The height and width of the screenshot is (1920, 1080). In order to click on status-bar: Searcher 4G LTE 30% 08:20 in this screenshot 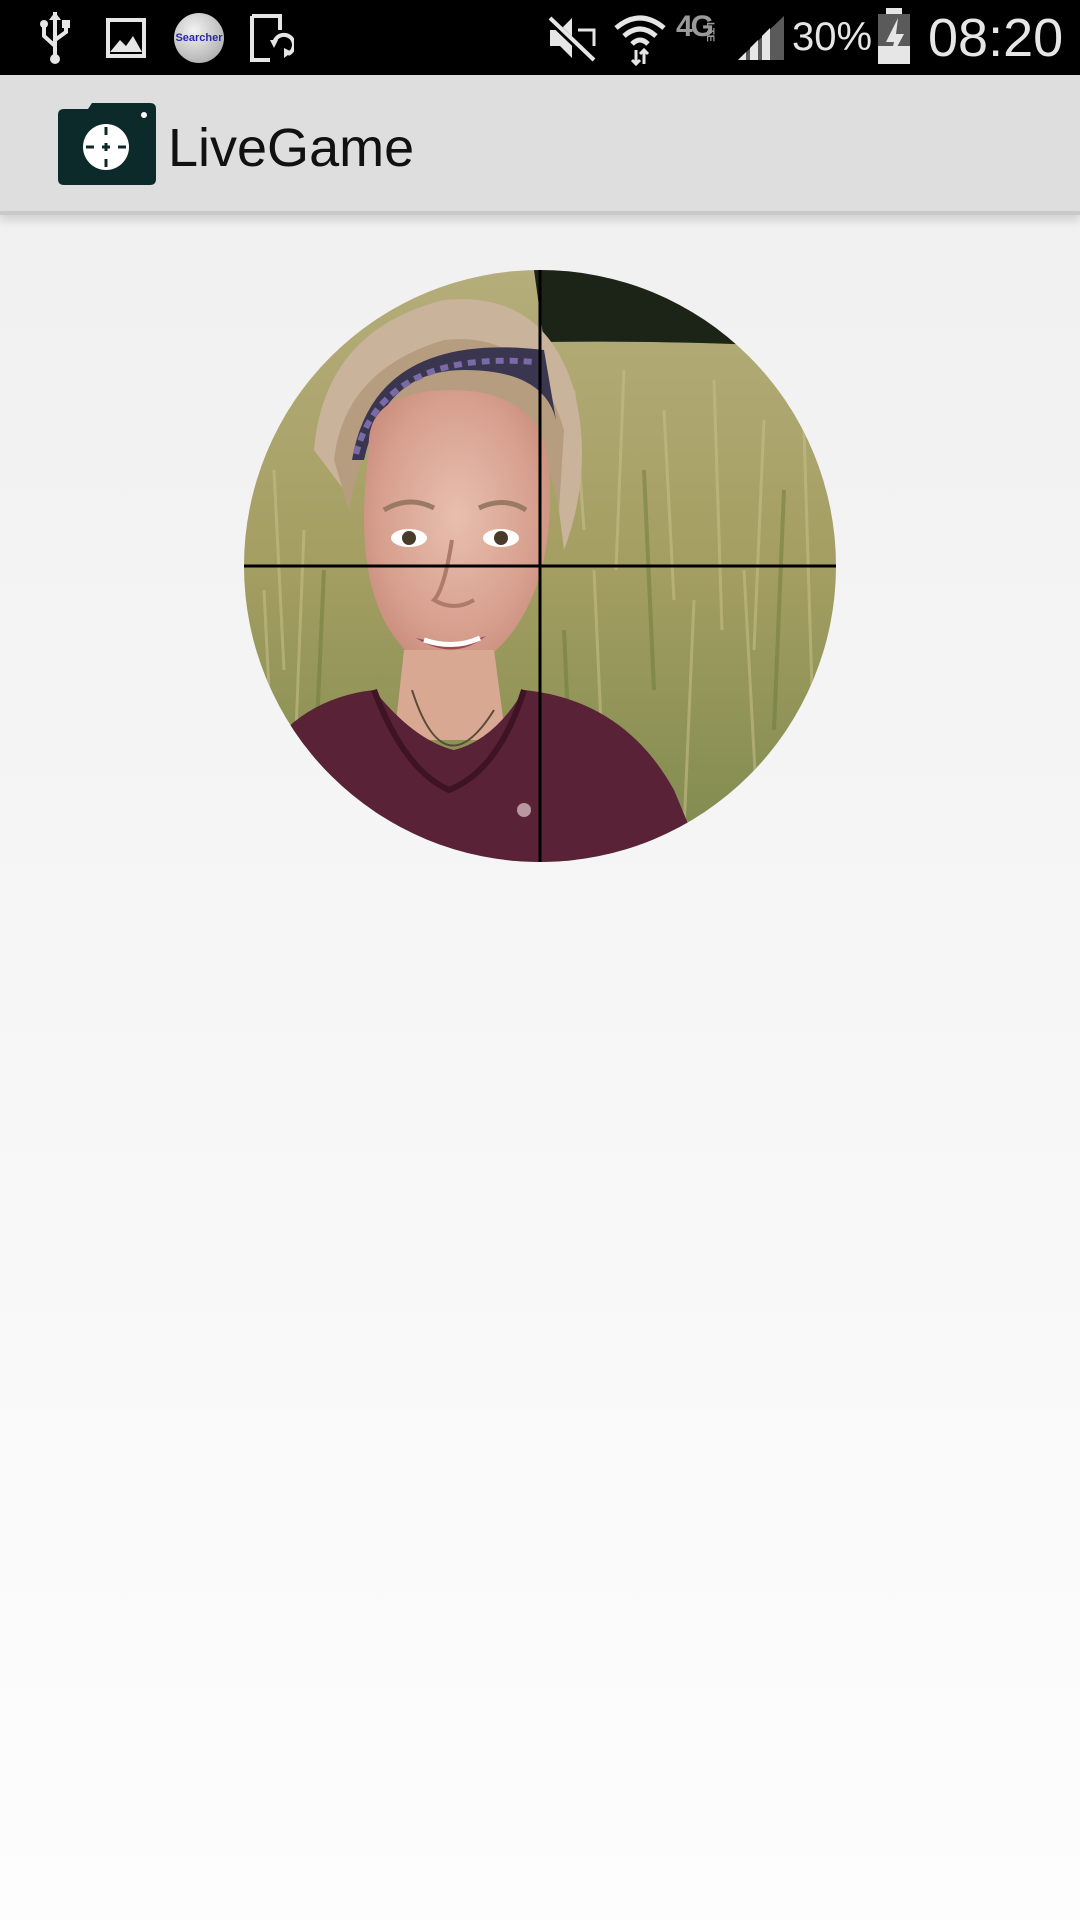, I will do `click(540, 37)`.